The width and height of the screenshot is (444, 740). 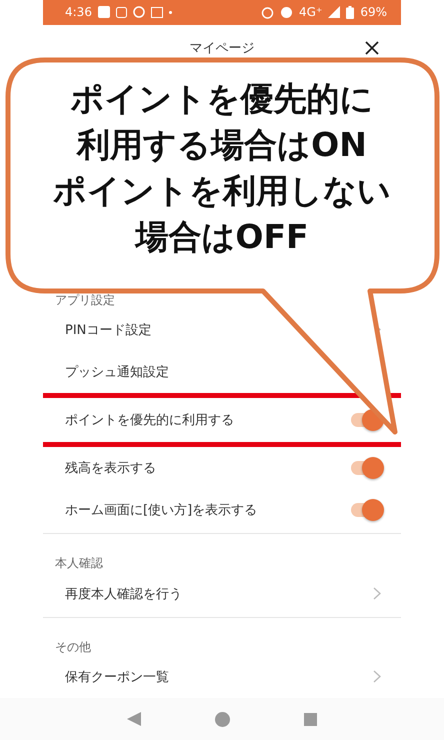 What do you see at coordinates (222, 719) in the screenshot?
I see `home-icon` at bounding box center [222, 719].